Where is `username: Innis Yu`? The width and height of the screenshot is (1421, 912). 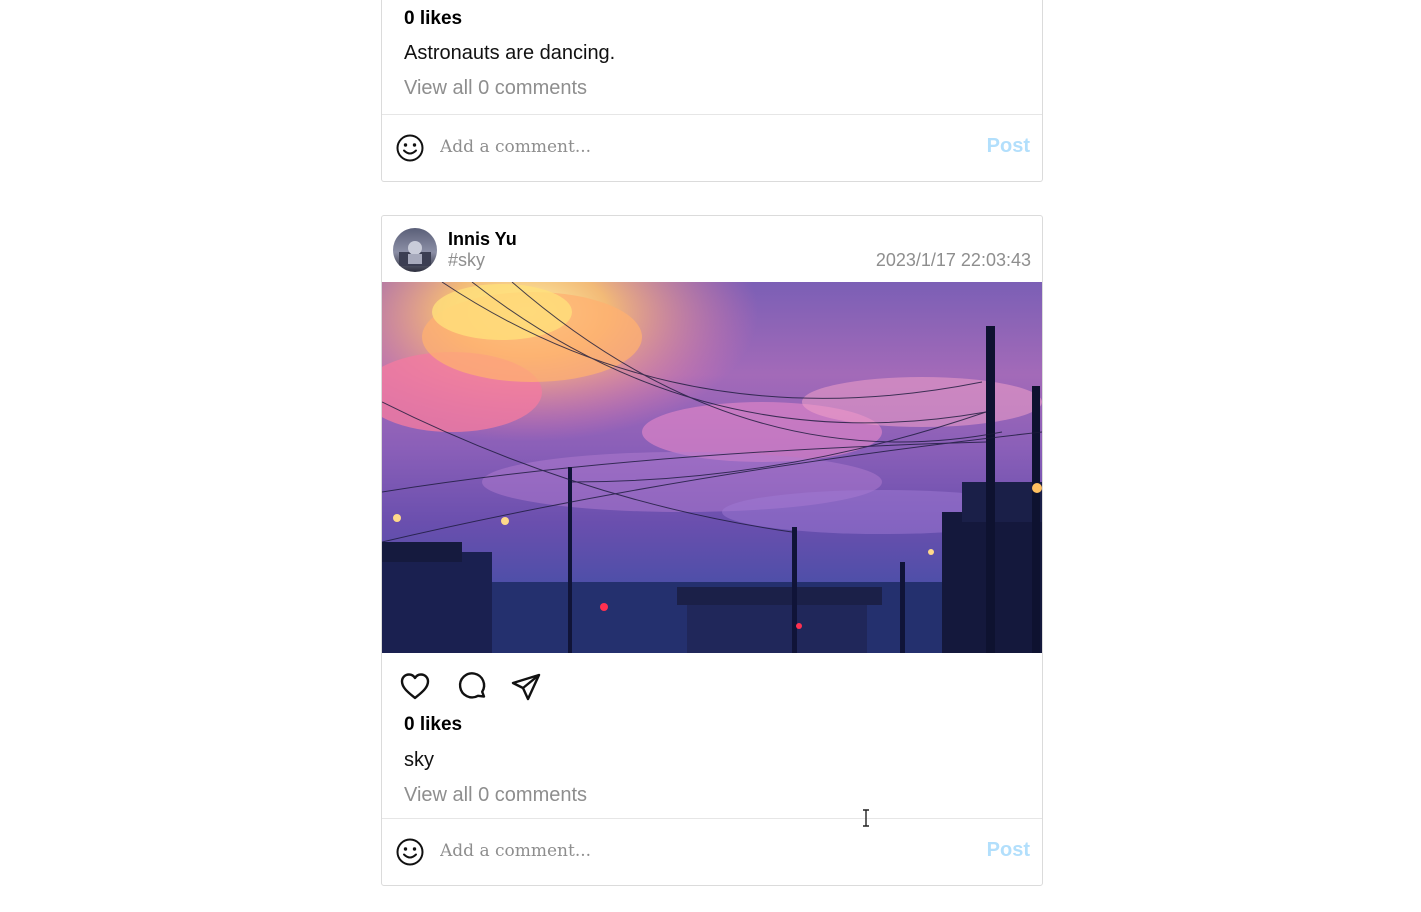
username: Innis Yu is located at coordinates (482, 239).